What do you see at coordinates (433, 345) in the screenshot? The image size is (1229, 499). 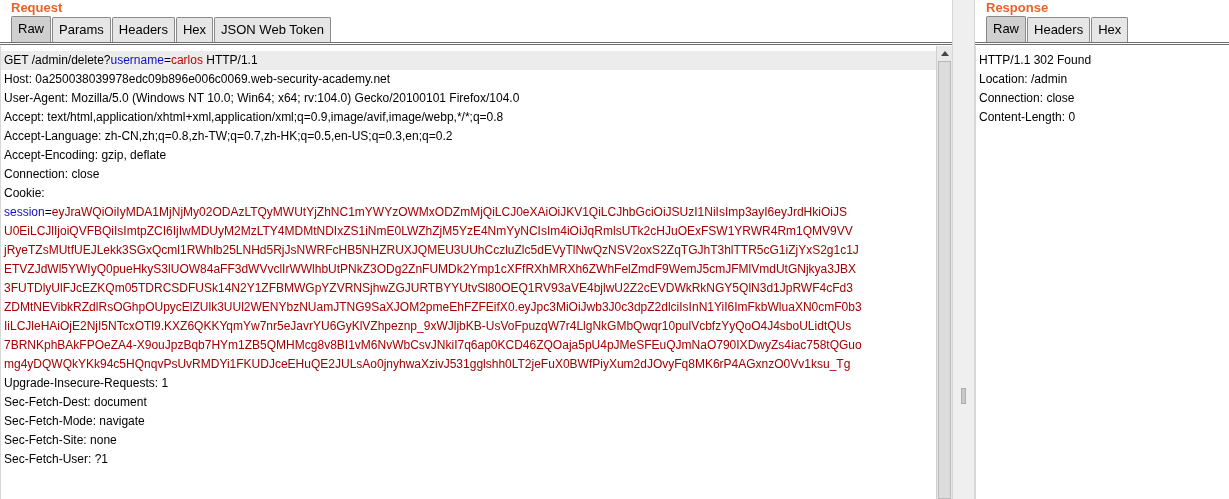 I see `cookie-line: 7BRNKphBAkFPOeZA4-X9ouJpzBqb7HYm1ZB5QMHMcg8v8BI1vM6NvWbCsvJNkiI7q6ap0KCD46ZQOaja5pU4pJMeSFEuQJmNaO790IXDwyZs4iac758tQGuo` at bounding box center [433, 345].